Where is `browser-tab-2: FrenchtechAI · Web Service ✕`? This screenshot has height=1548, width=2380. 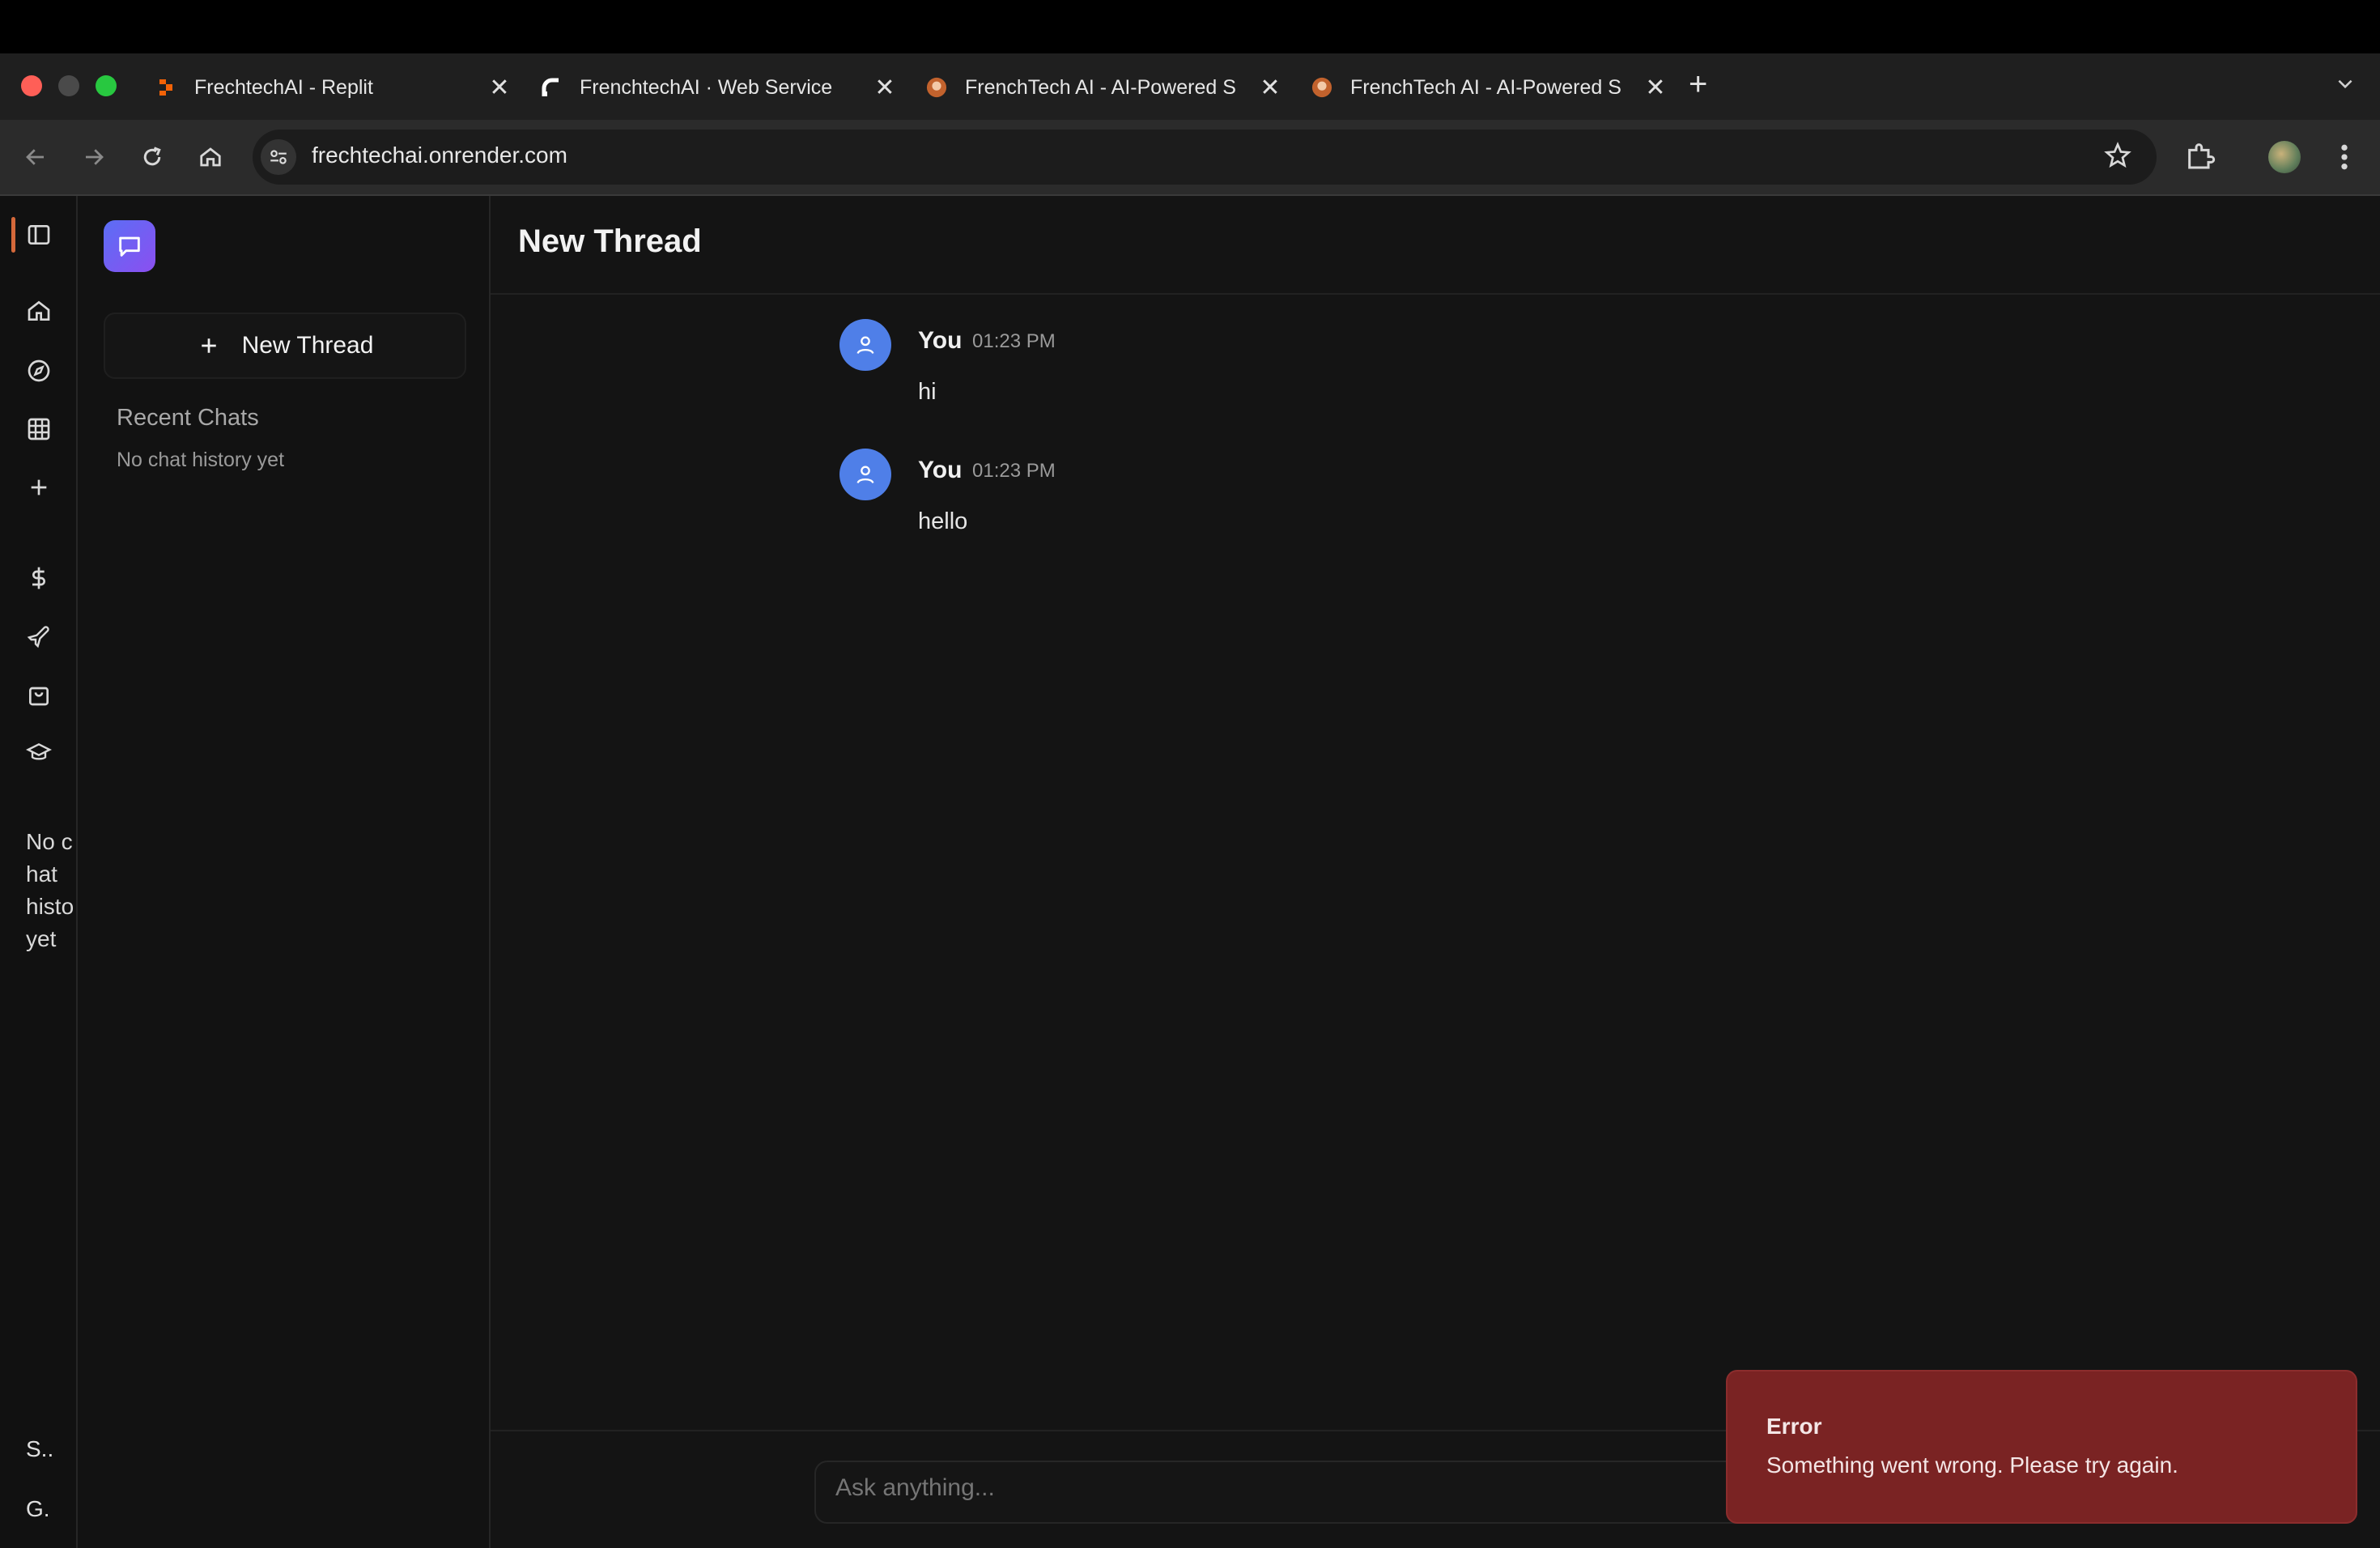 browser-tab-2: FrenchtechAI · Web Service ✕ is located at coordinates (711, 87).